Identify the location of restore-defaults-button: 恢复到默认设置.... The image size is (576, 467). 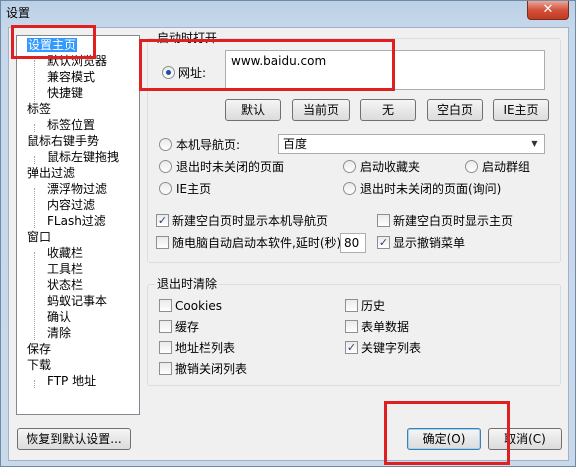
(74, 439).